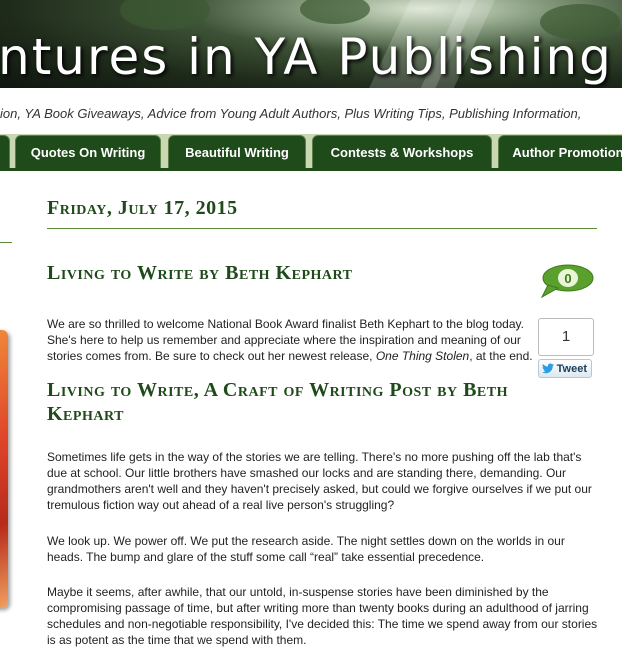 This screenshot has width=622, height=669. I want to click on blog-title: ntures in YA Publishing, so click(306, 57).